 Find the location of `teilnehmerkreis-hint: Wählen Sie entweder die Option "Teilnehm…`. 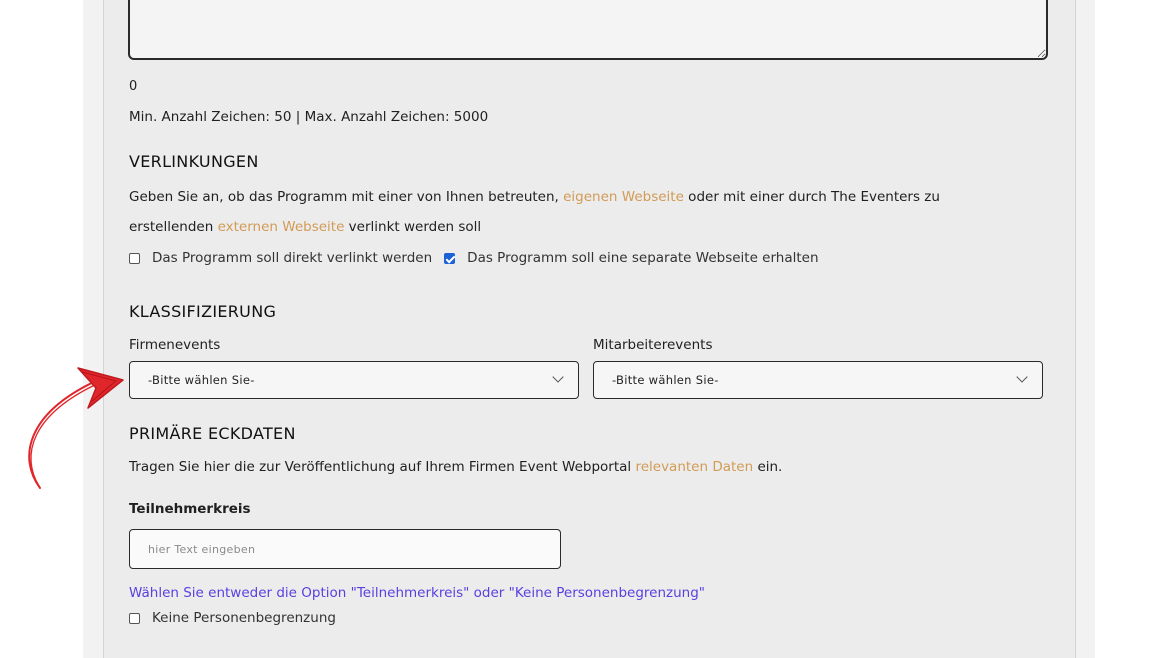

teilnehmerkreis-hint: Wählen Sie entweder die Option "Teilnehm… is located at coordinates (417, 593).